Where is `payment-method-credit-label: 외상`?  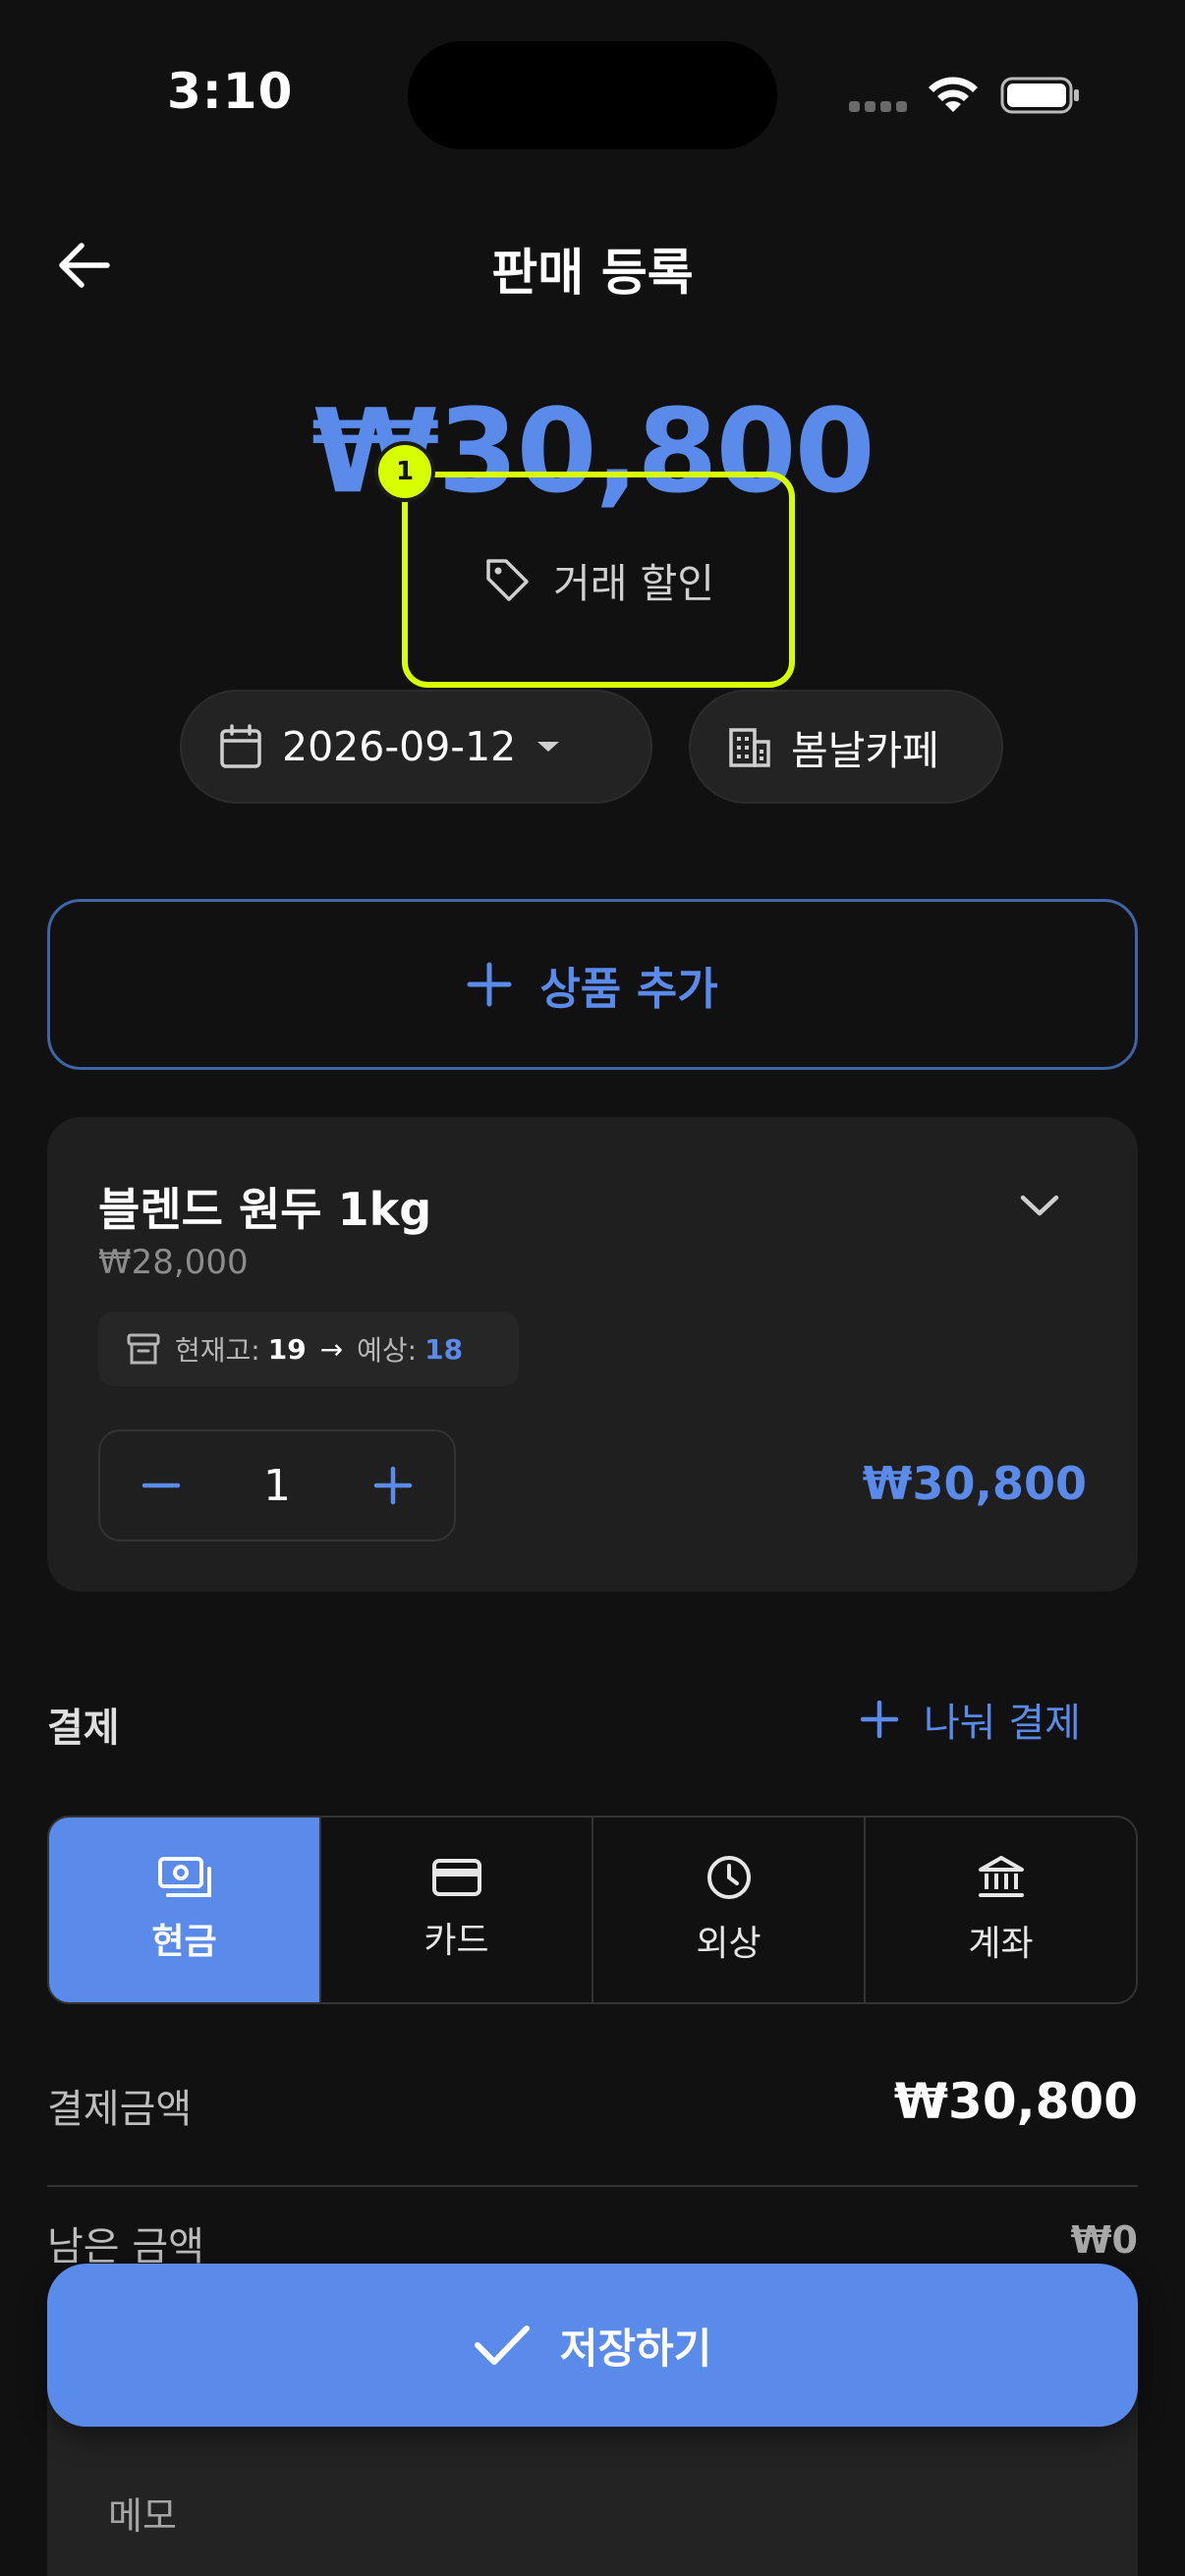 payment-method-credit-label: 외상 is located at coordinates (729, 1944).